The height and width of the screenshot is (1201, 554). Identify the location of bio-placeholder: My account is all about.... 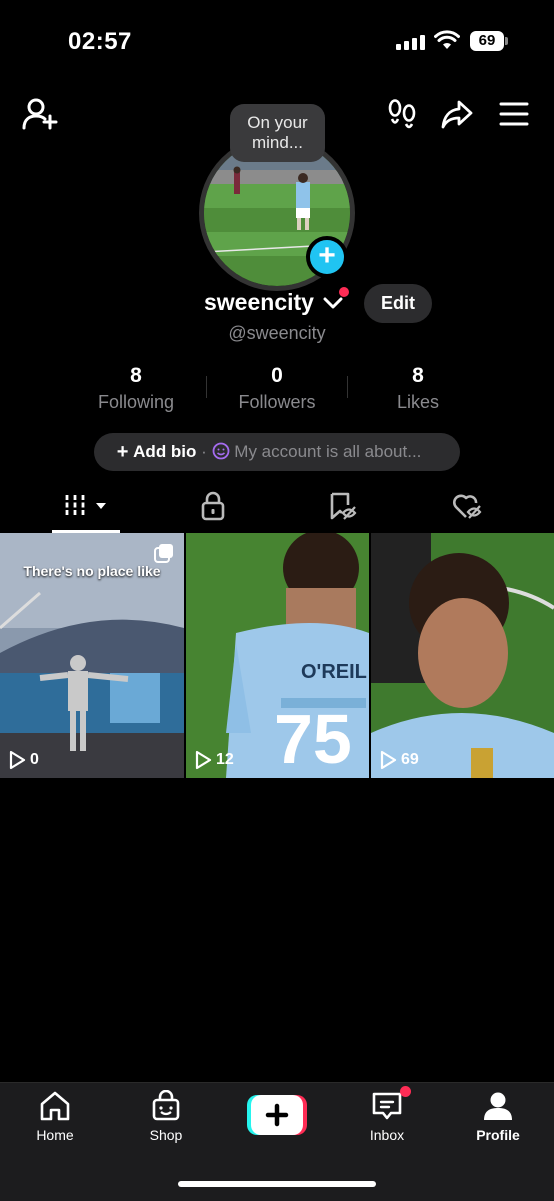
(328, 451).